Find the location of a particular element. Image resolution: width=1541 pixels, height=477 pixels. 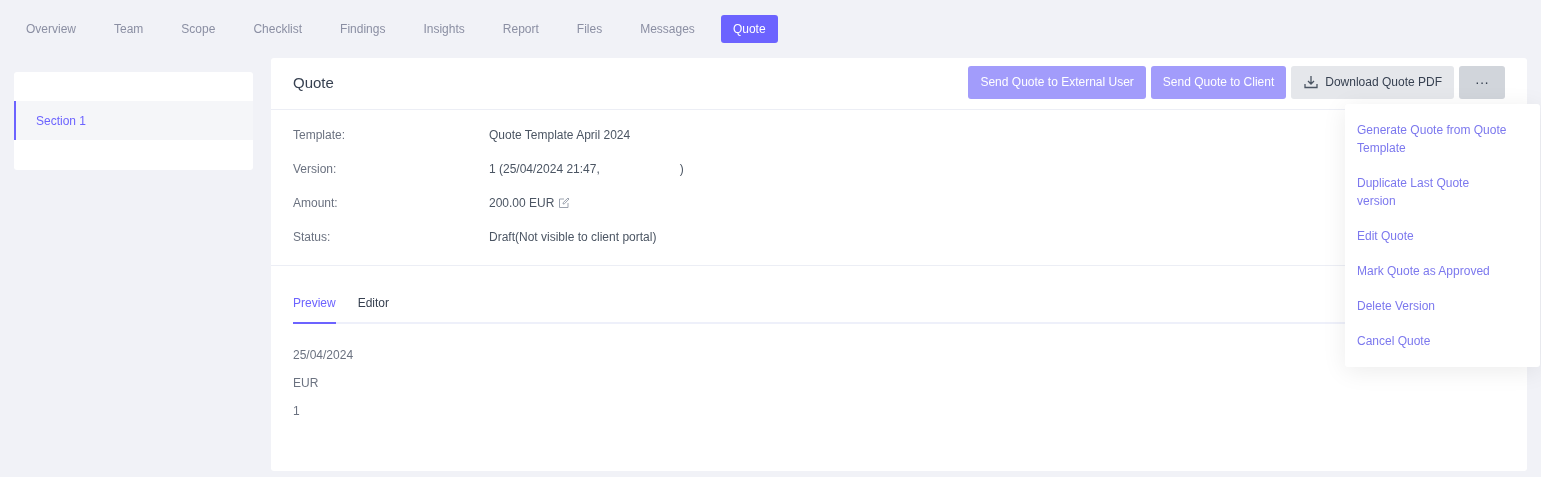

preview-text: 1 is located at coordinates (297, 410).